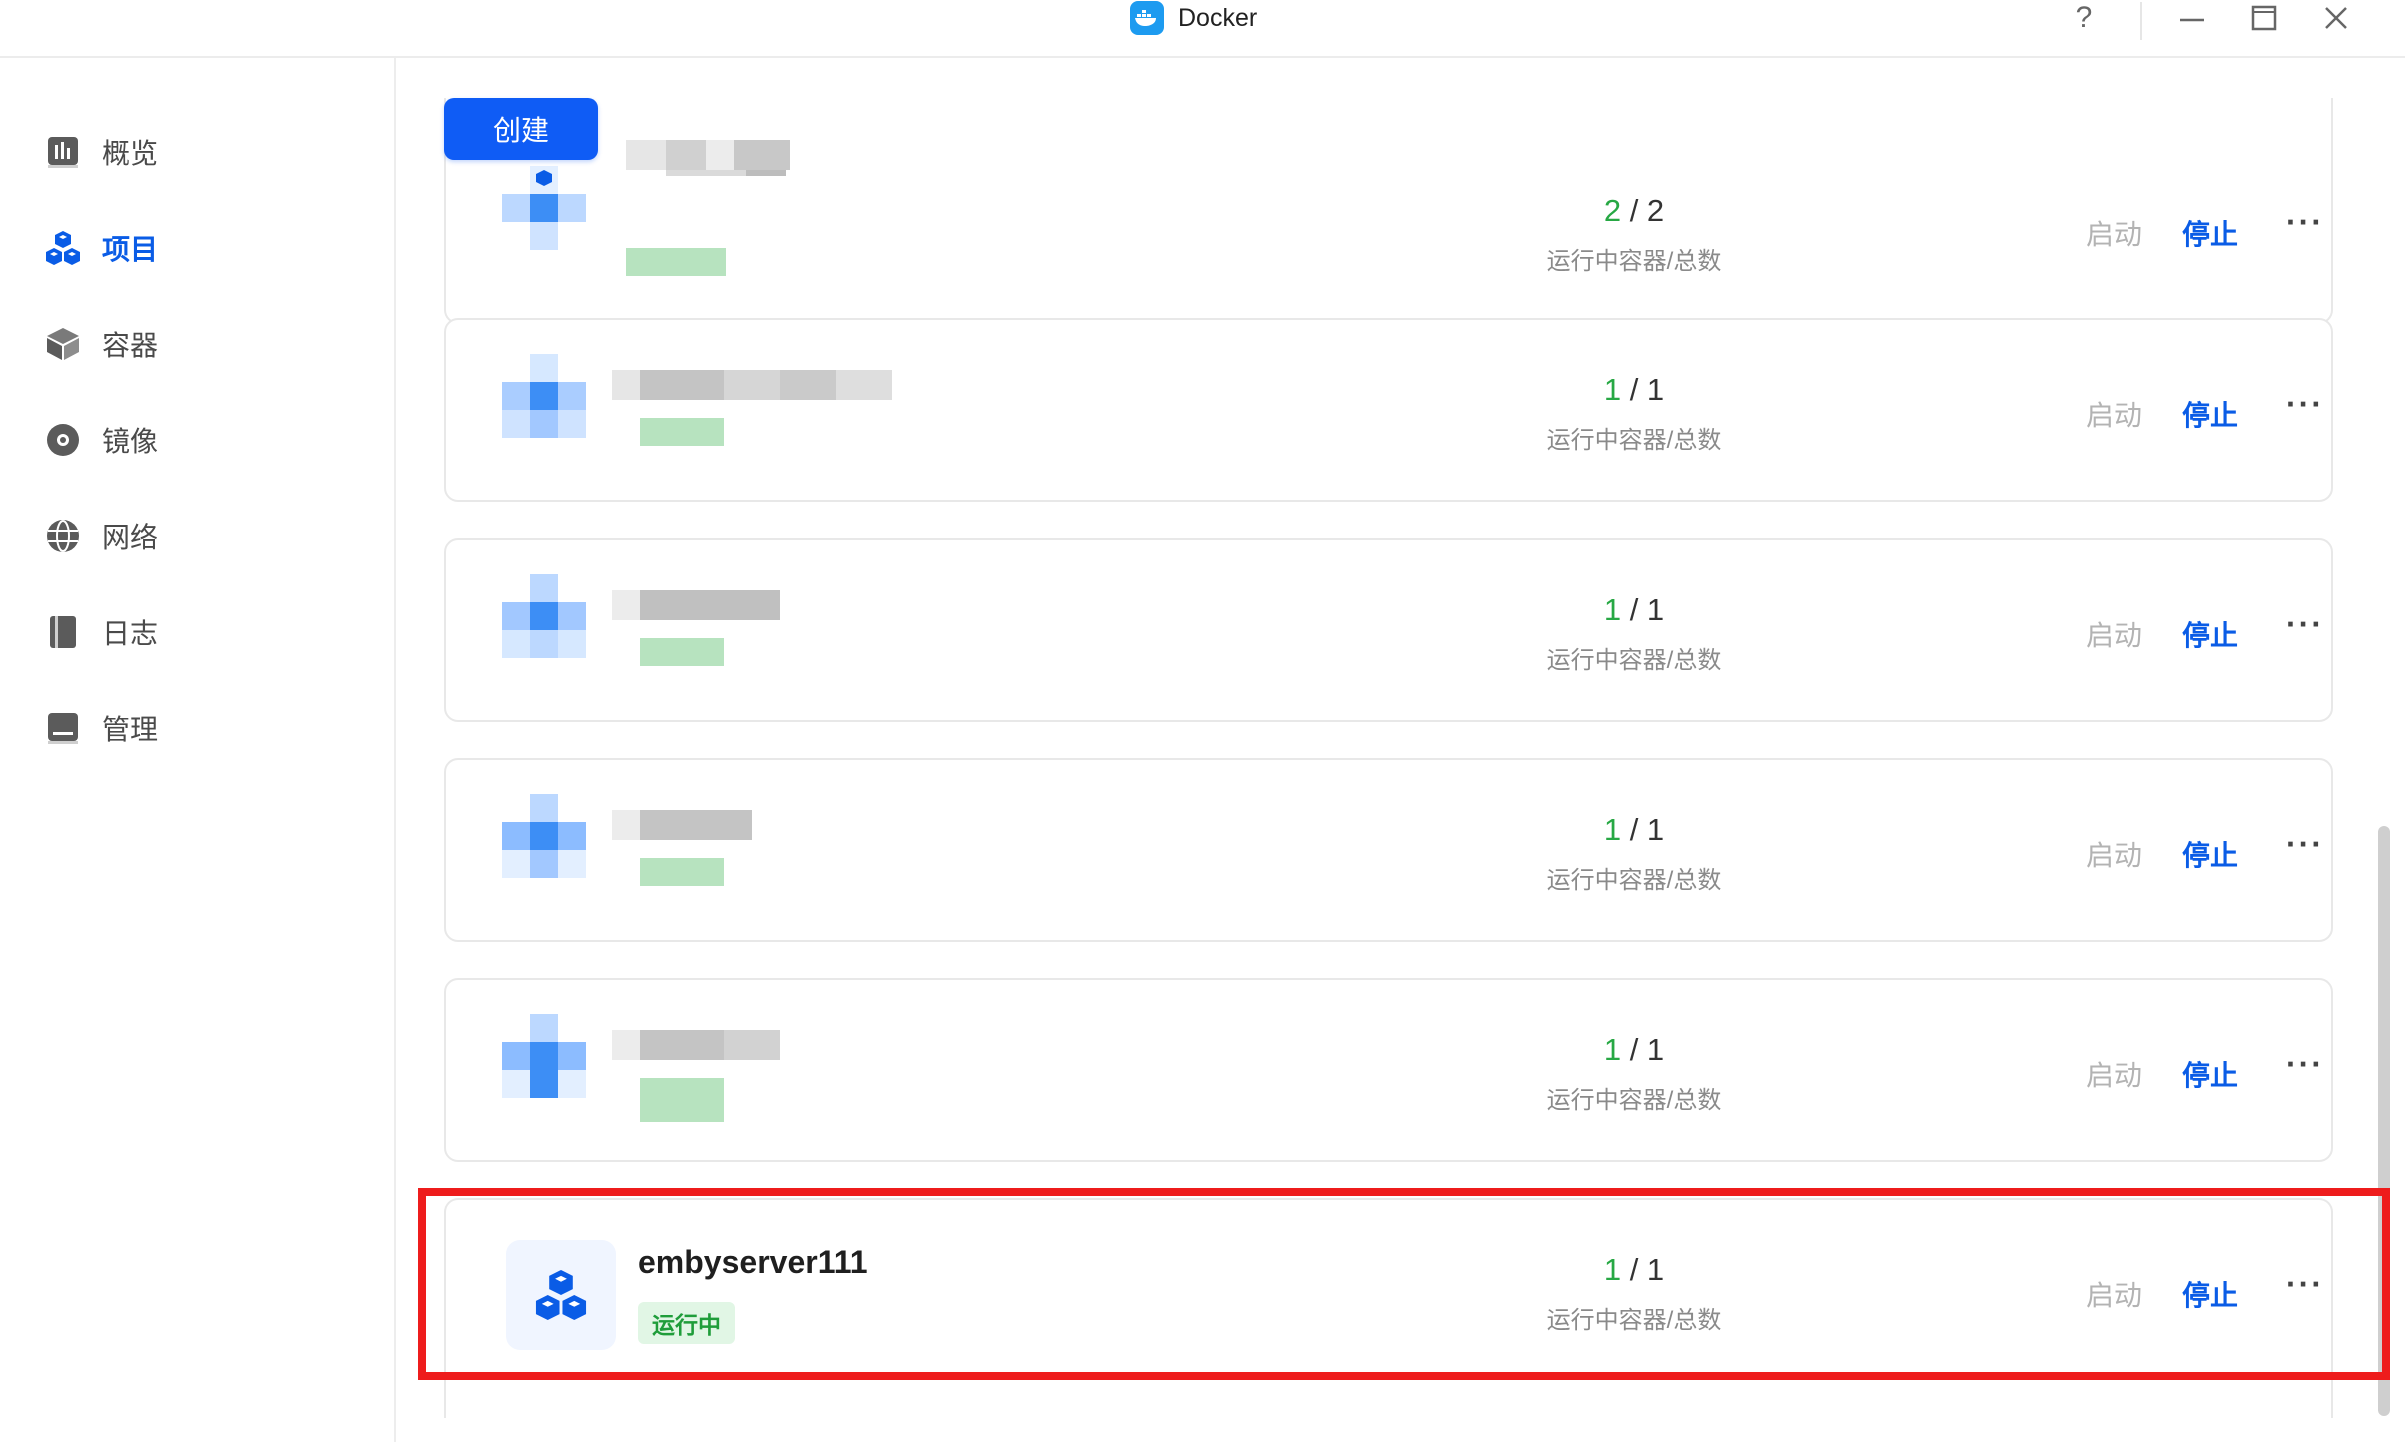 The width and height of the screenshot is (2405, 1442). I want to click on highlight-frame, so click(1404, 1284).